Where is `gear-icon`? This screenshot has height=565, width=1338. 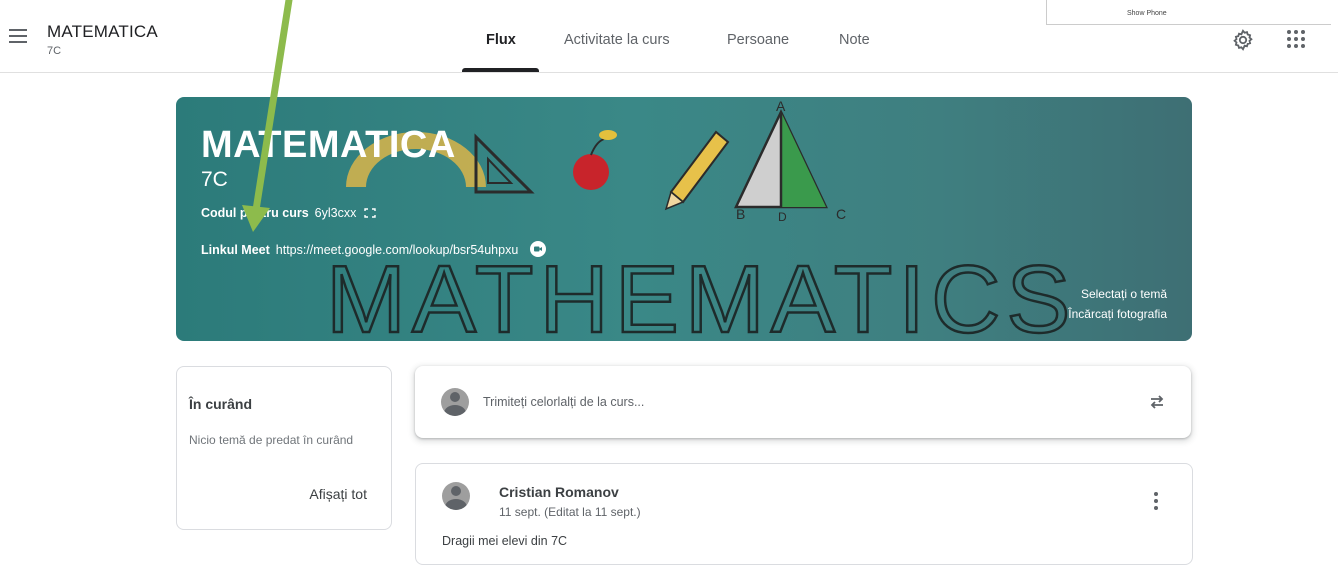
gear-icon is located at coordinates (1243, 40).